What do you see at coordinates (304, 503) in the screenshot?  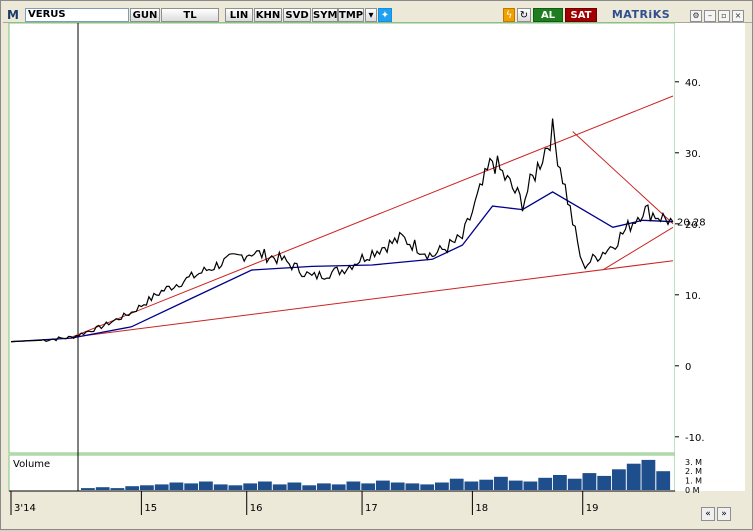 I see `x-axis: 3'14 15 16 17 18 19` at bounding box center [304, 503].